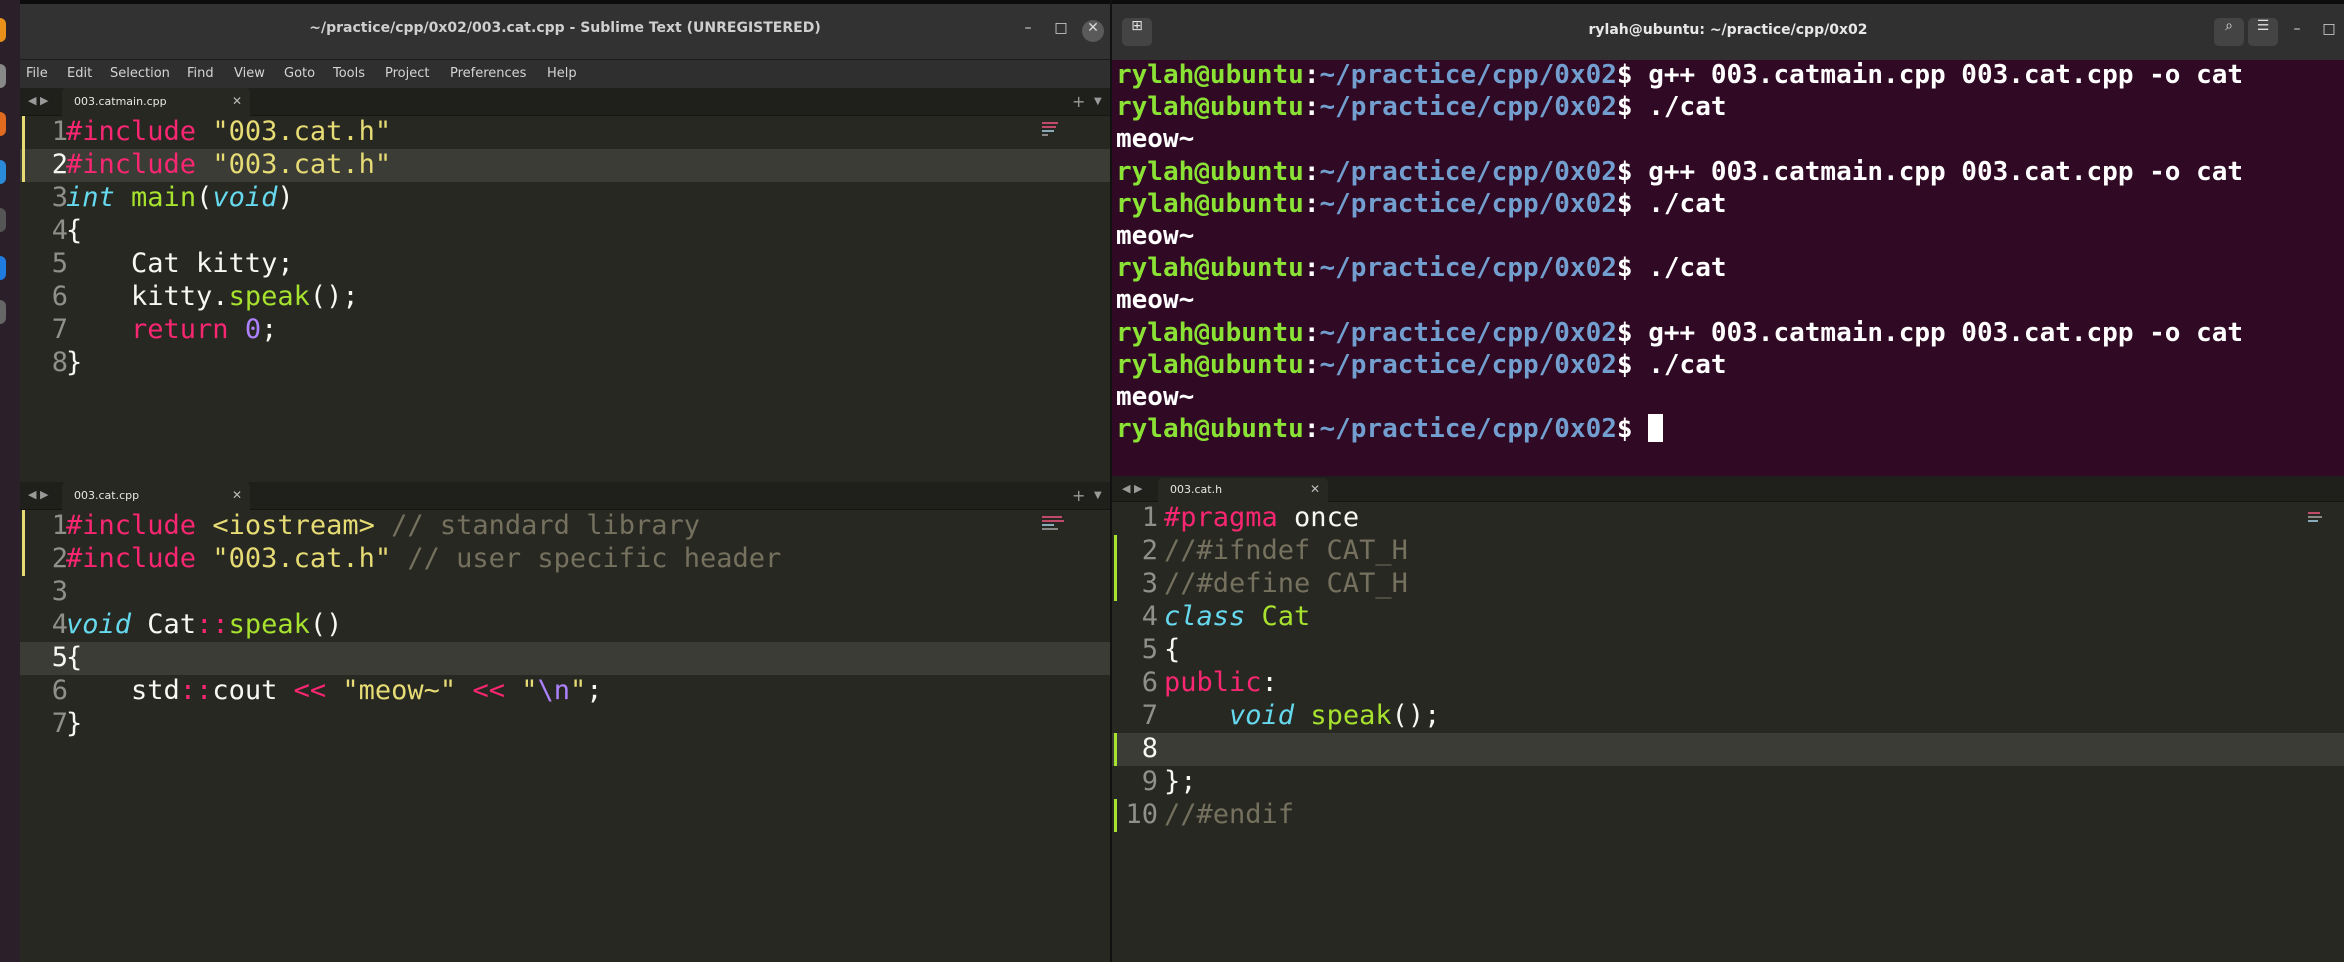 This screenshot has height=962, width=2344. Describe the element at coordinates (156, 102) in the screenshot. I see `tab-003-catmain-cpp: 003.catmain.cpp ✕` at that location.